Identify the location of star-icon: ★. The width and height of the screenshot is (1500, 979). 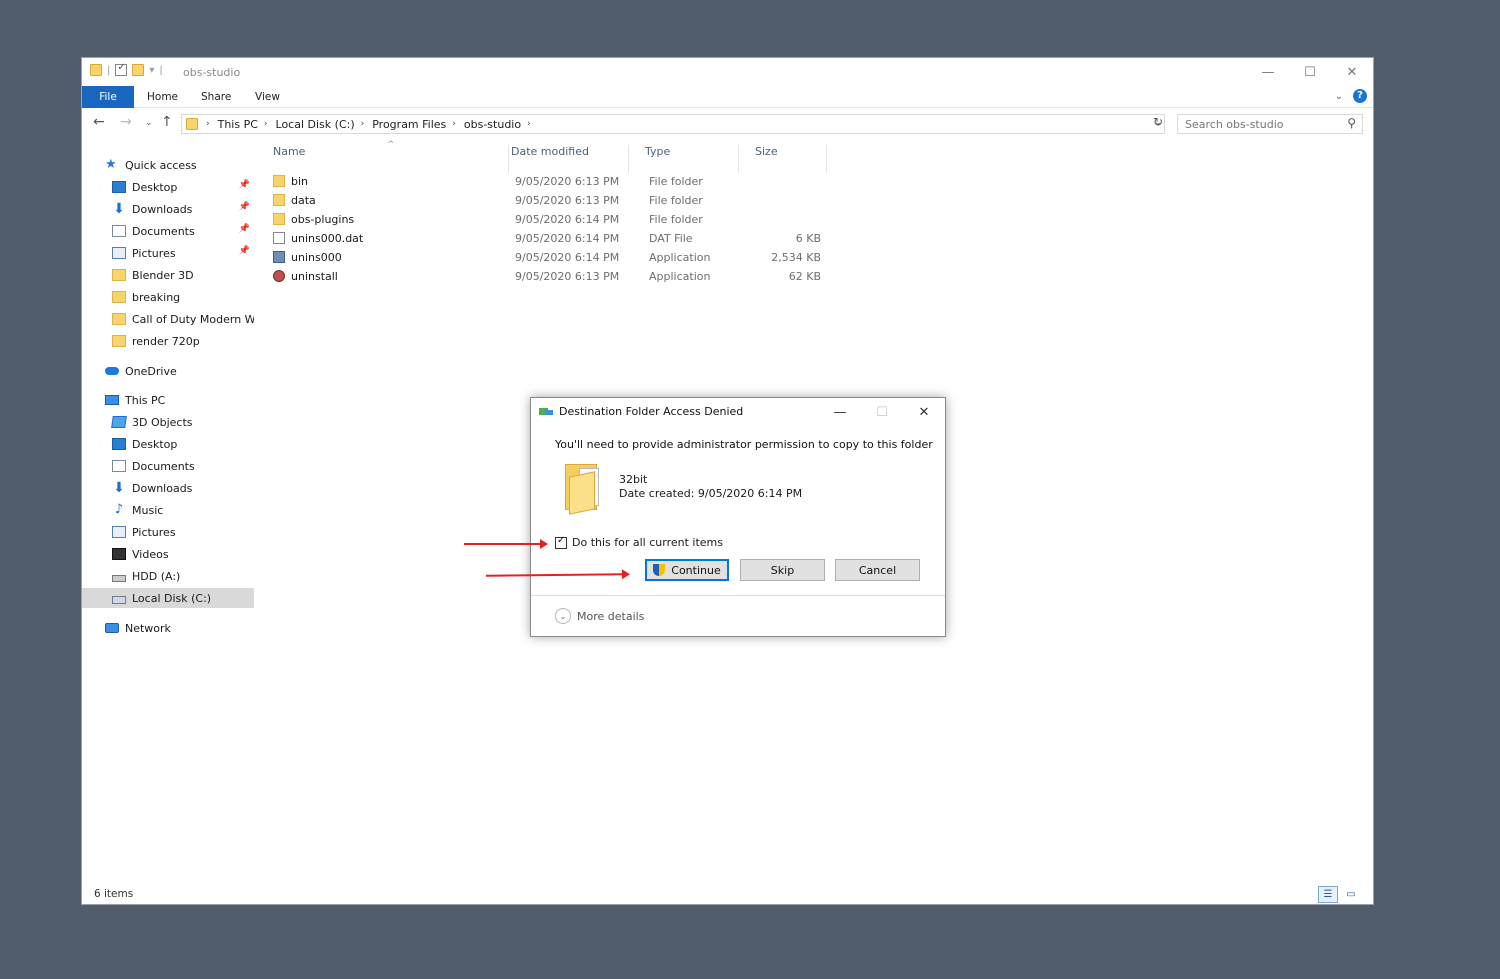
(111, 164).